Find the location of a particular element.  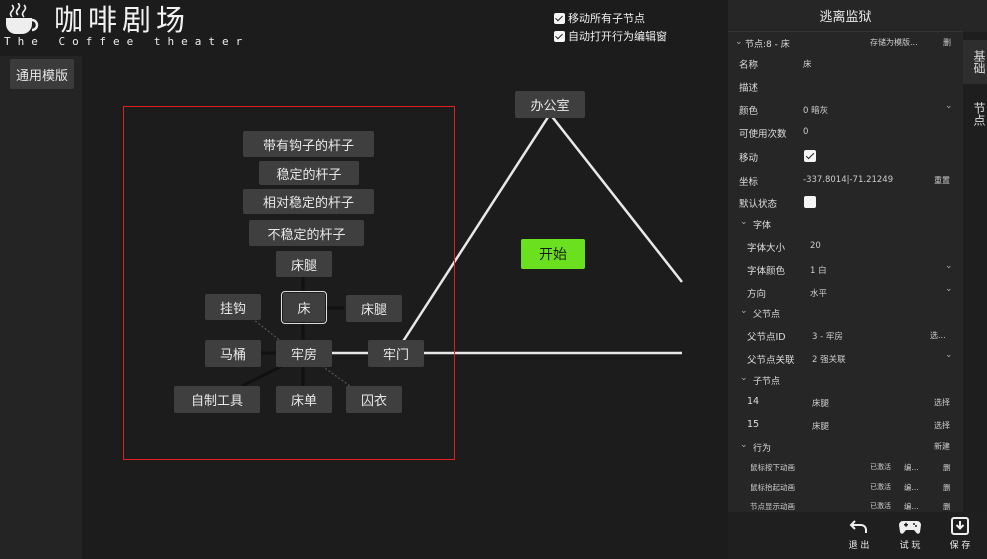

test-play-label: 试 玩 is located at coordinates (910, 546).